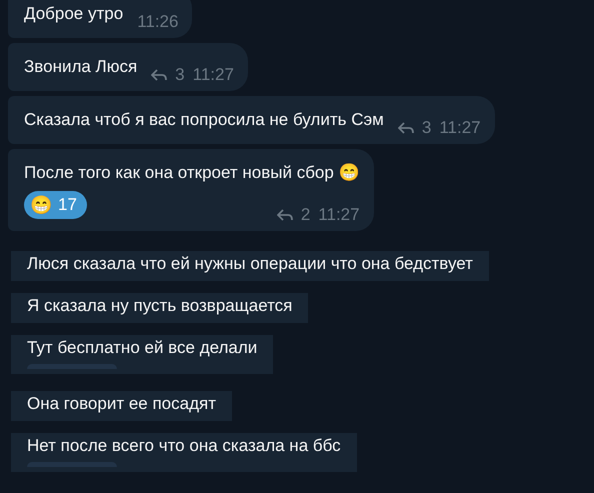  I want to click on message-text: После того как она откроет новый сбор 😁, so click(192, 173).